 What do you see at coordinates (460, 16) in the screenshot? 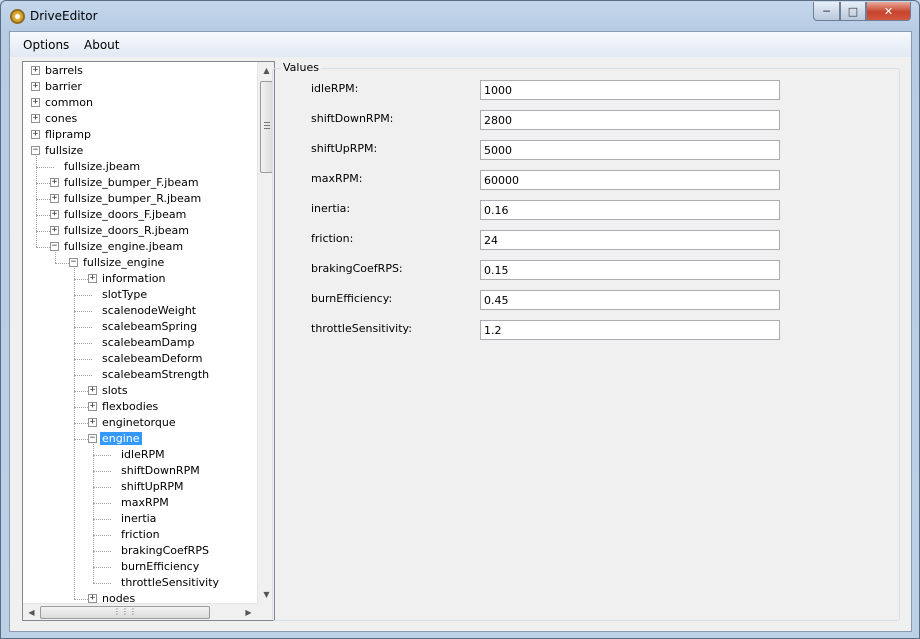
I see `title-bar: DriveEditor ─ □ ✕` at bounding box center [460, 16].